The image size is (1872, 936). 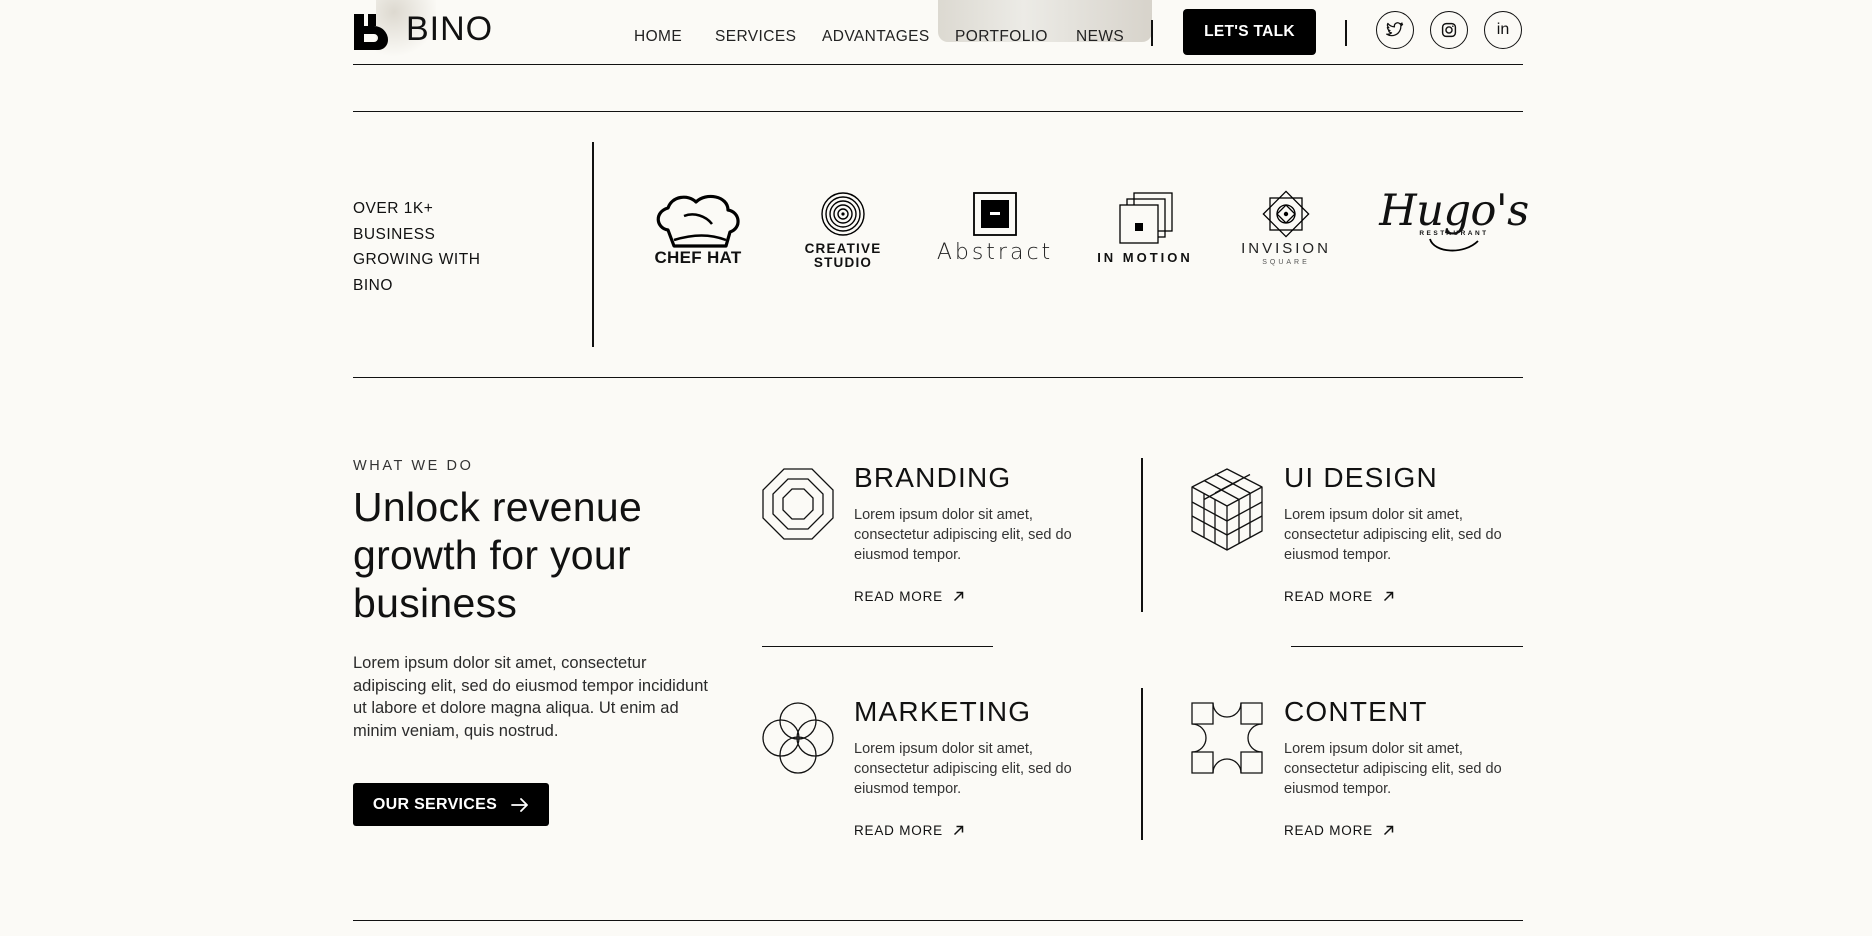 I want to click on nav-services: SERVICES, so click(x=755, y=37).